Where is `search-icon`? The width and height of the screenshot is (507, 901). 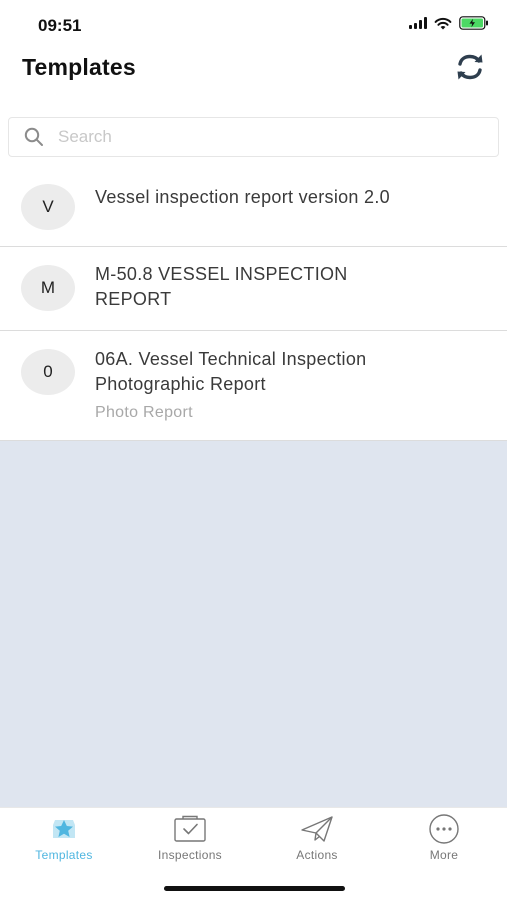
search-icon is located at coordinates (34, 137).